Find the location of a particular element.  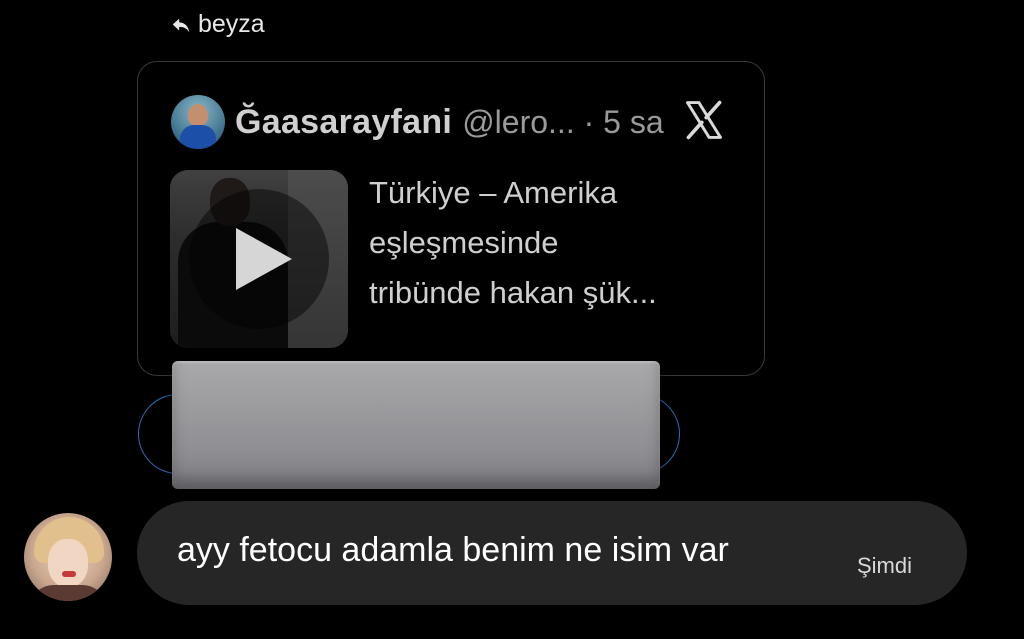

tweet-header: Ğaasarayfani @lero... · 5 sa is located at coordinates (417, 122).